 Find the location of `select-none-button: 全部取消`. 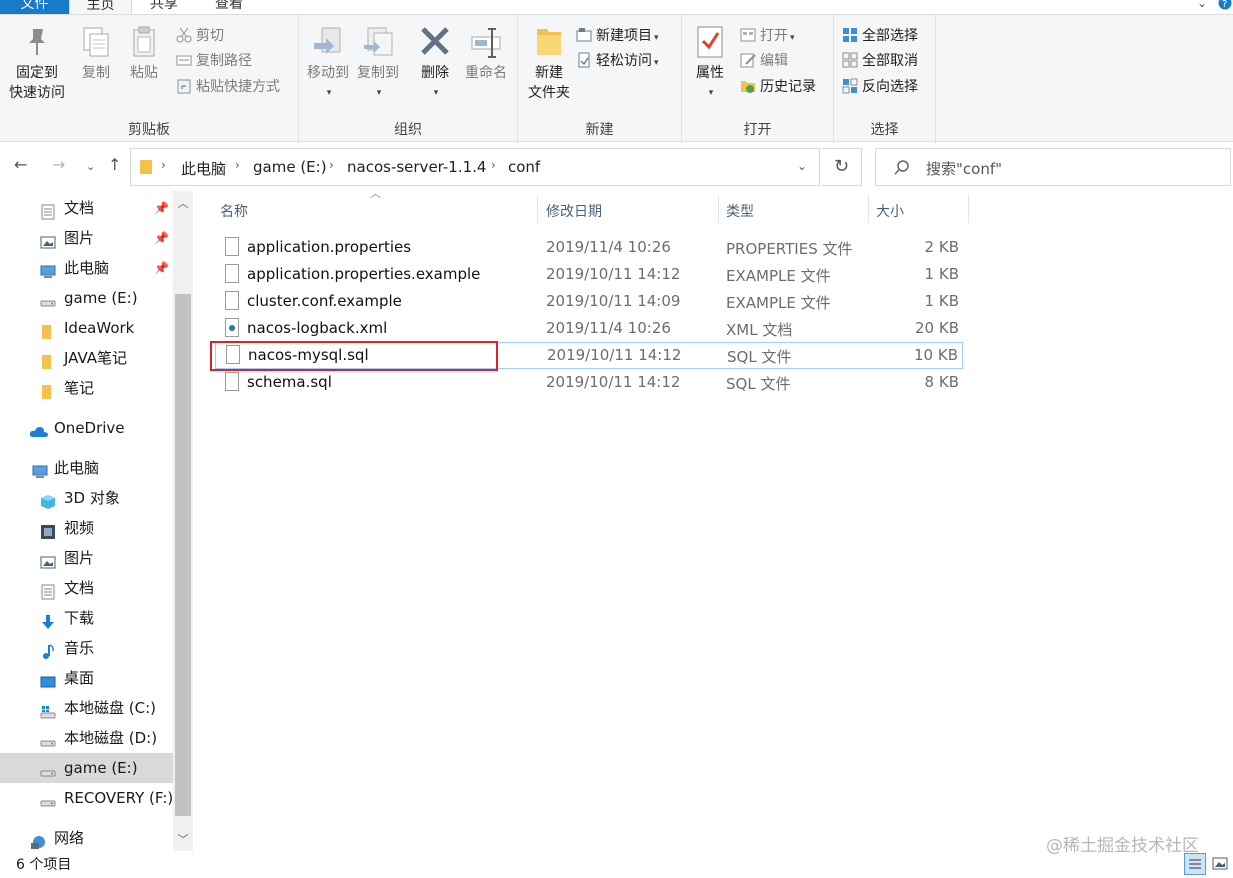

select-none-button: 全部取消 is located at coordinates (880, 61).